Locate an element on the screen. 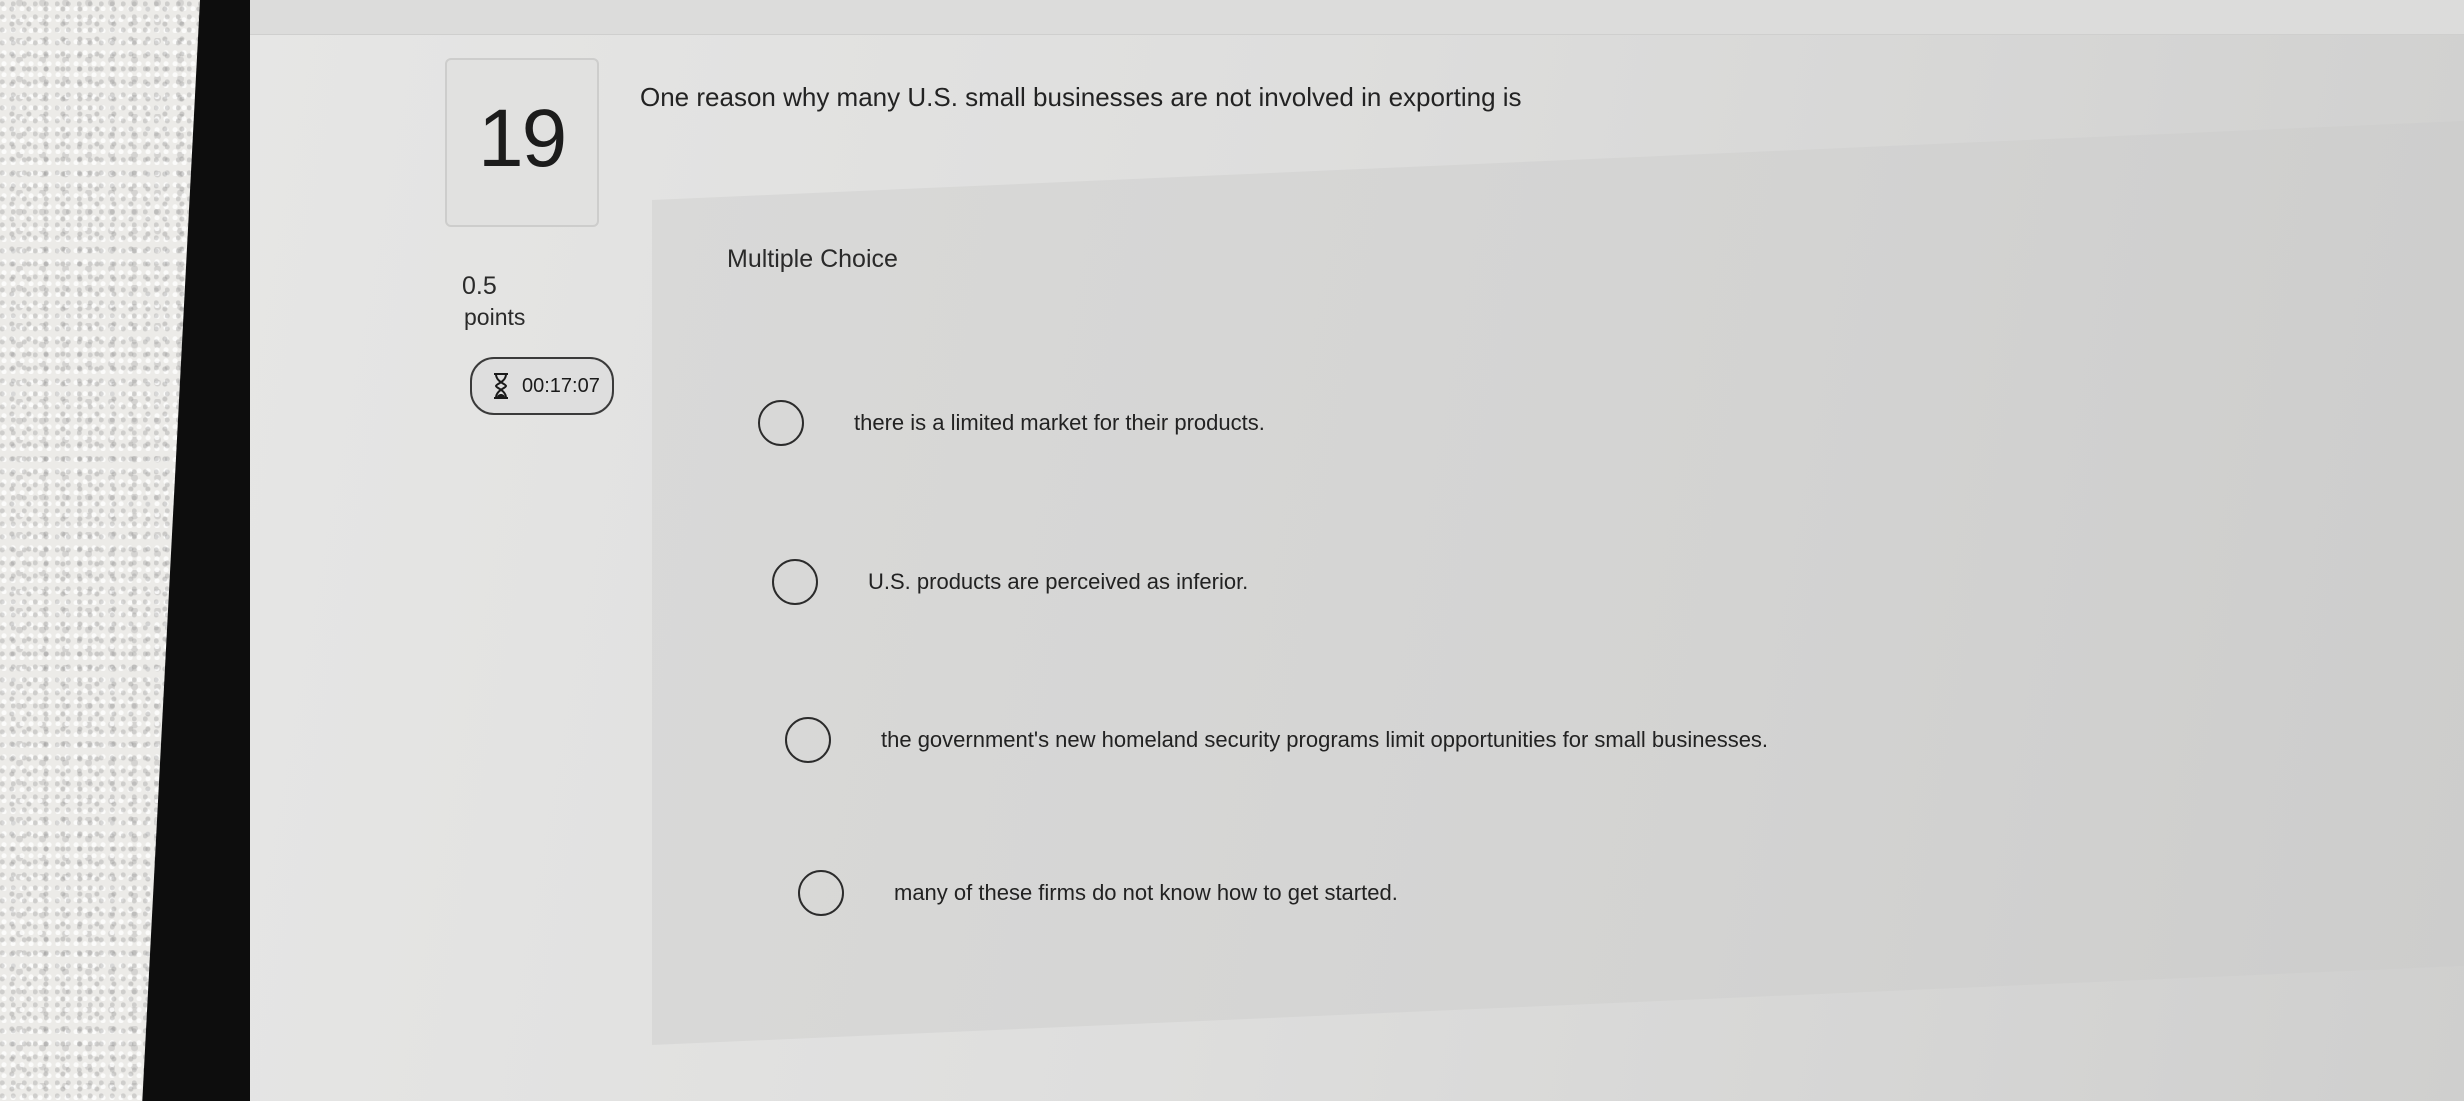 Image resolution: width=2464 pixels, height=1101 pixels. timer-badge: 00:17:07 is located at coordinates (542, 386).